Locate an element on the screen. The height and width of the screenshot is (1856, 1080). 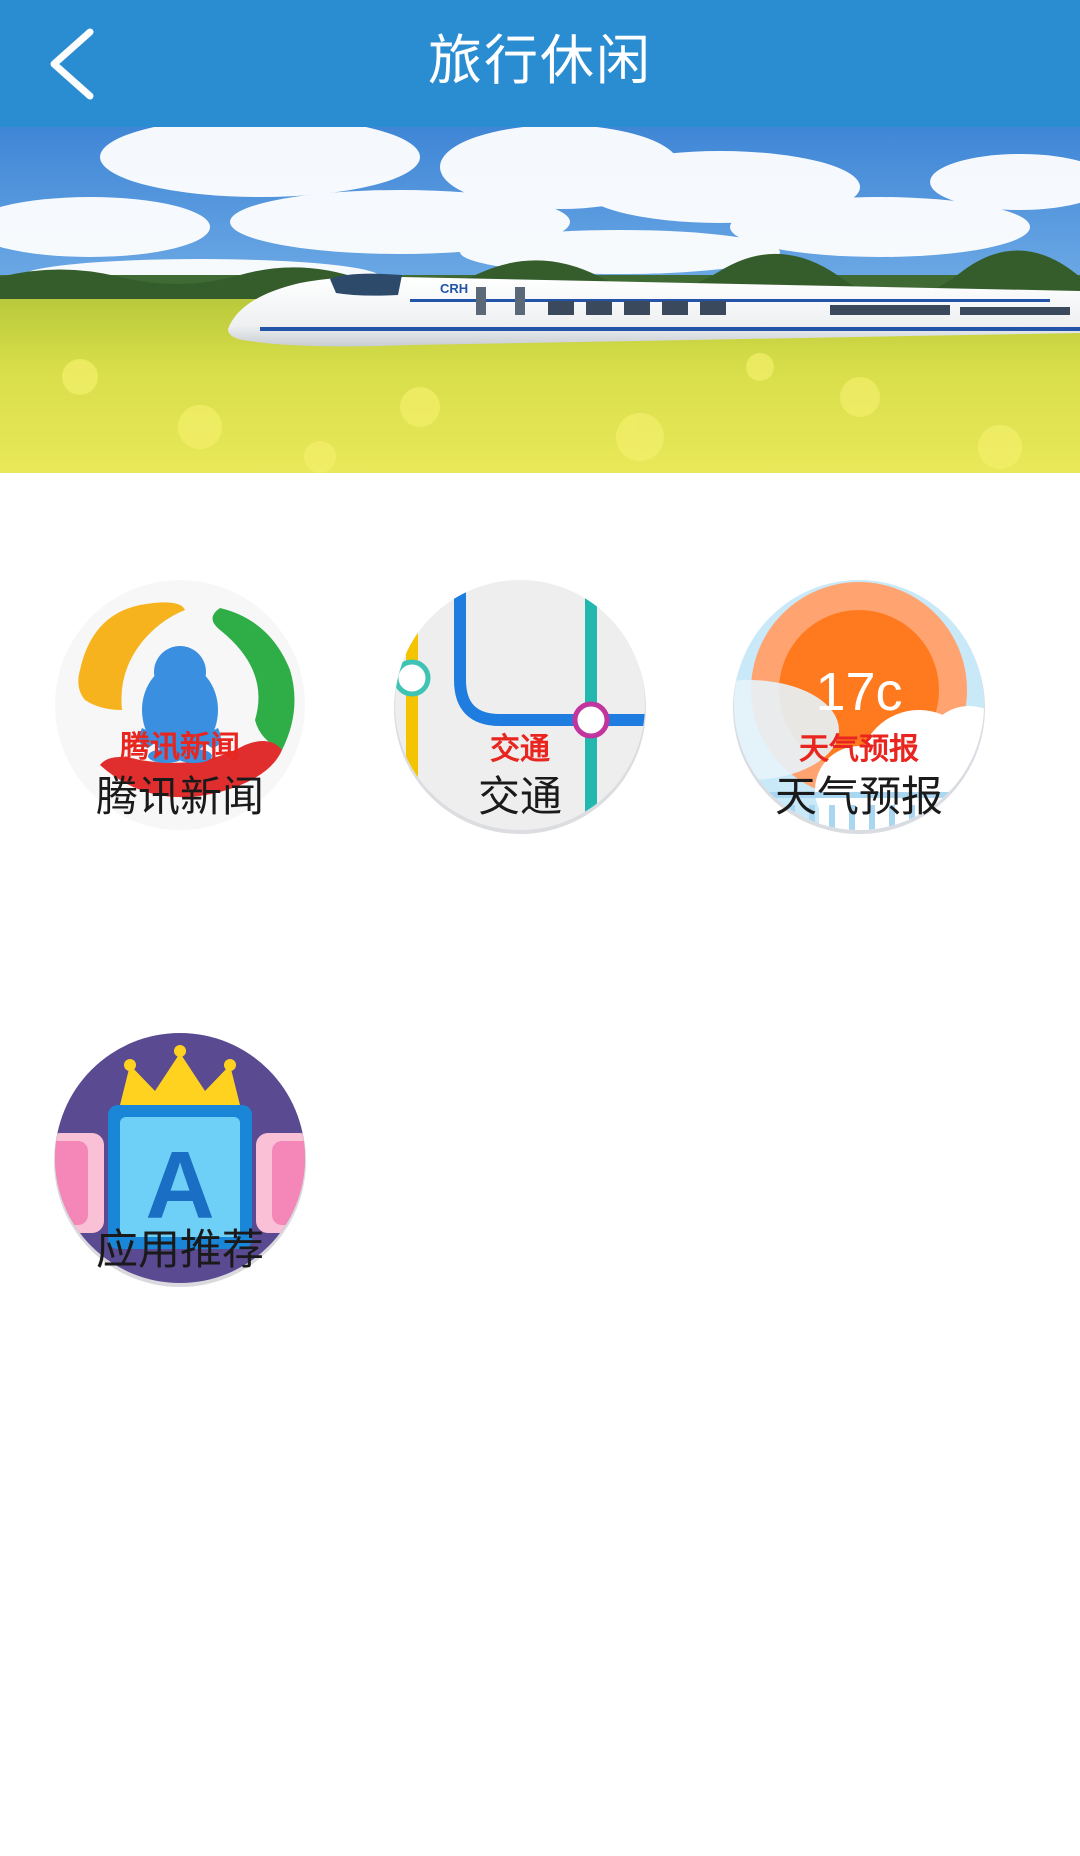
app-badge: 天气预报 is located at coordinates (859, 749).